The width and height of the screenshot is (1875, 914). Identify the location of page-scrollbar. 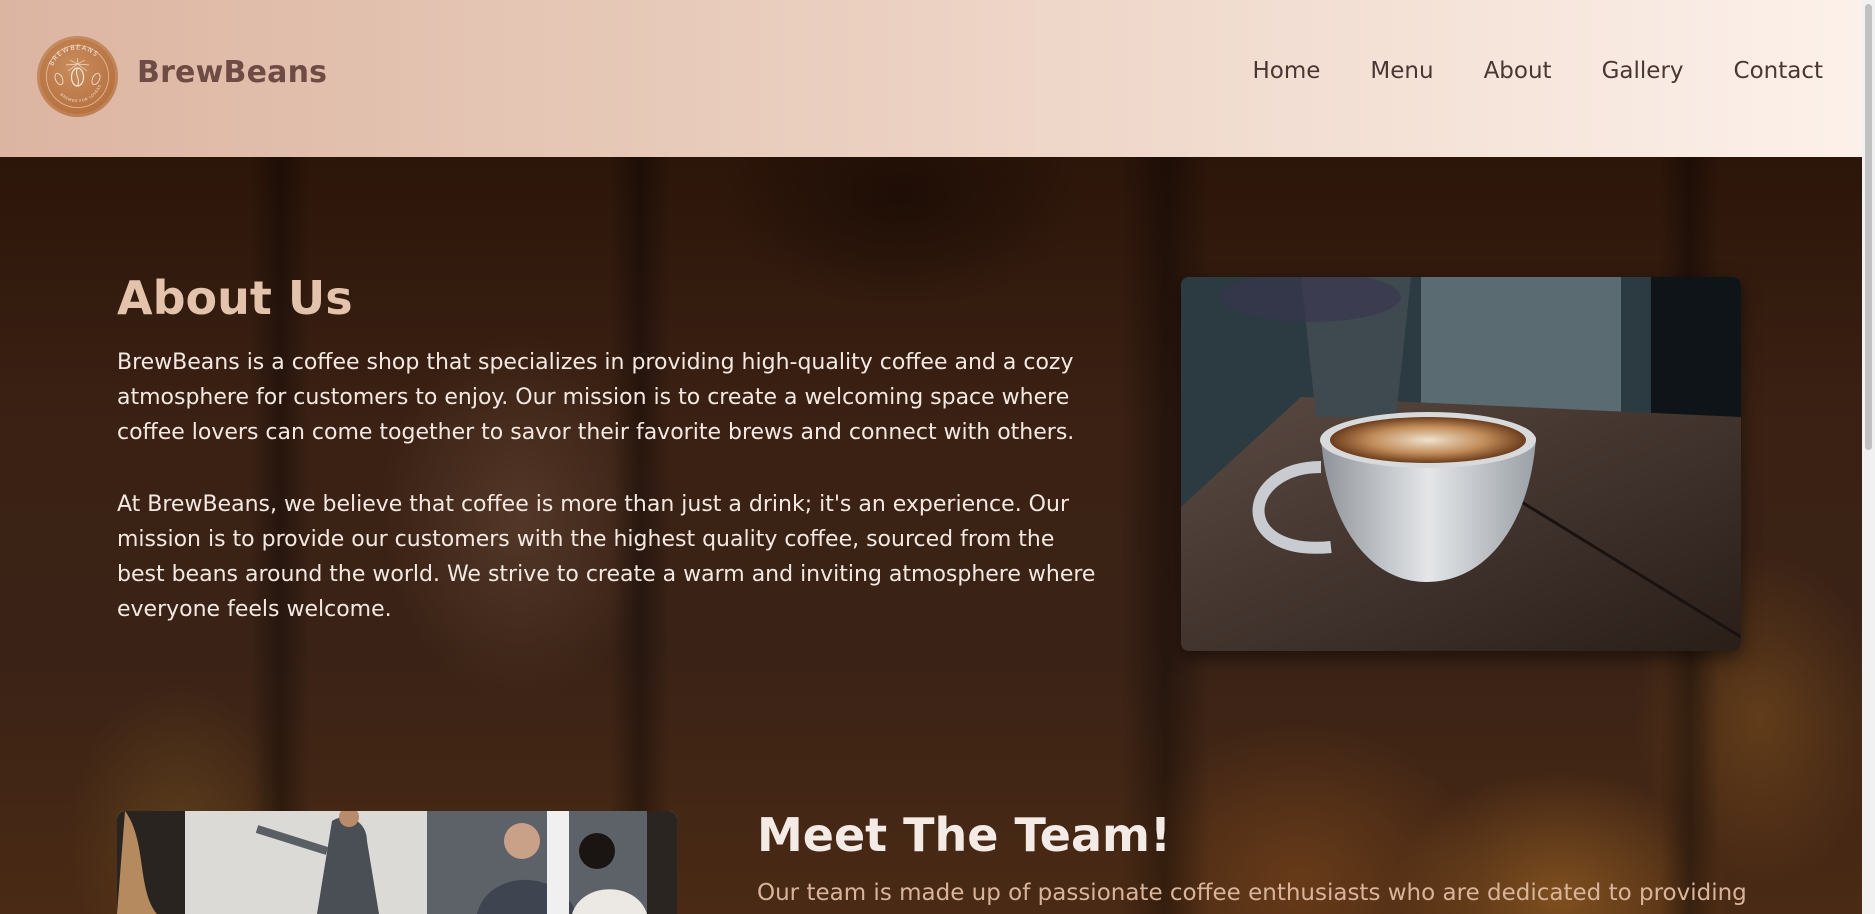
(1868, 457).